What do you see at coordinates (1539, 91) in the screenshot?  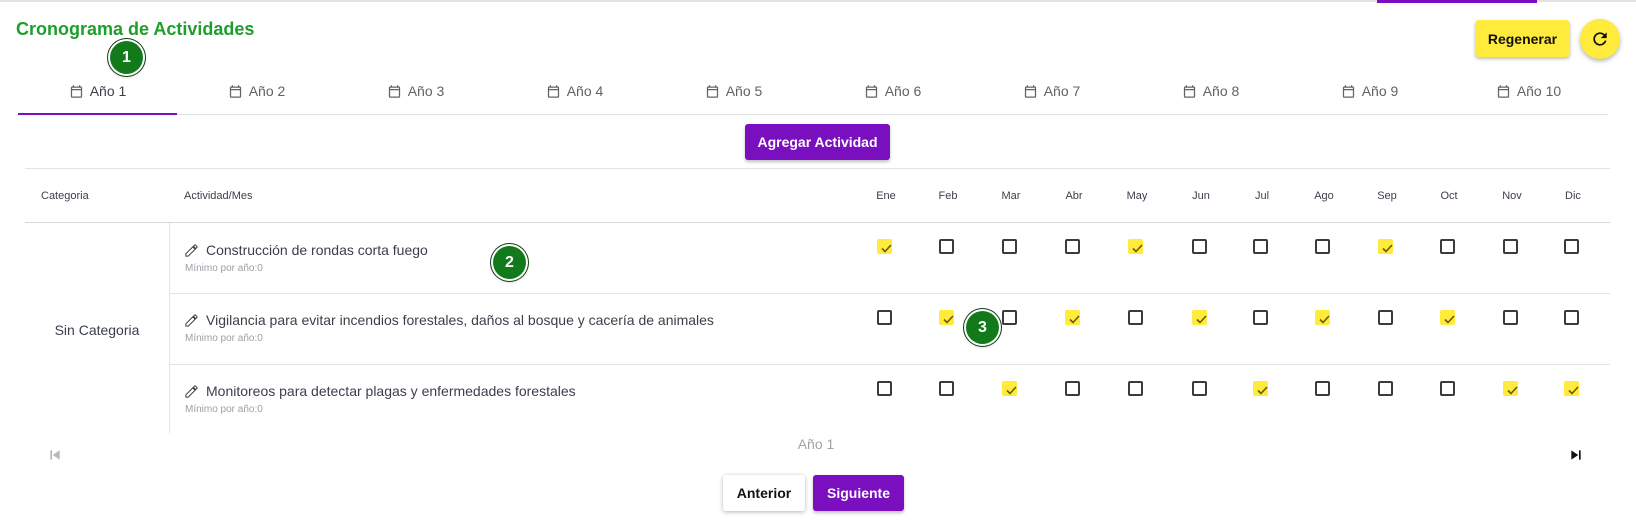 I see `tab-label: Año 10` at bounding box center [1539, 91].